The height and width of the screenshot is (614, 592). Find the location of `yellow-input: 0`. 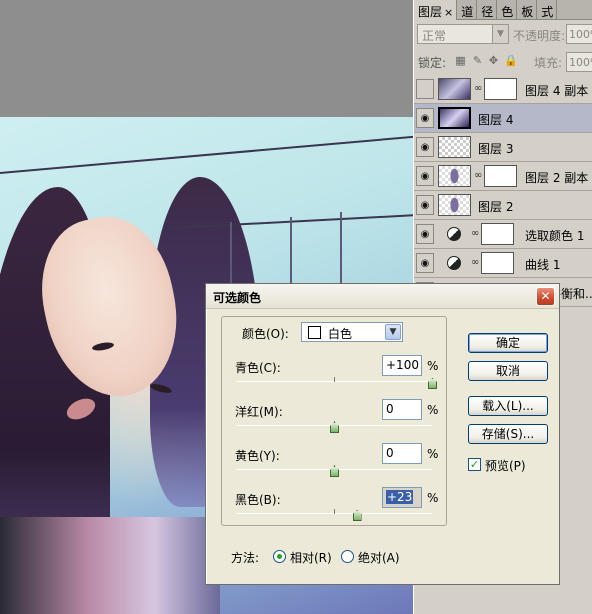

yellow-input: 0 is located at coordinates (402, 453).